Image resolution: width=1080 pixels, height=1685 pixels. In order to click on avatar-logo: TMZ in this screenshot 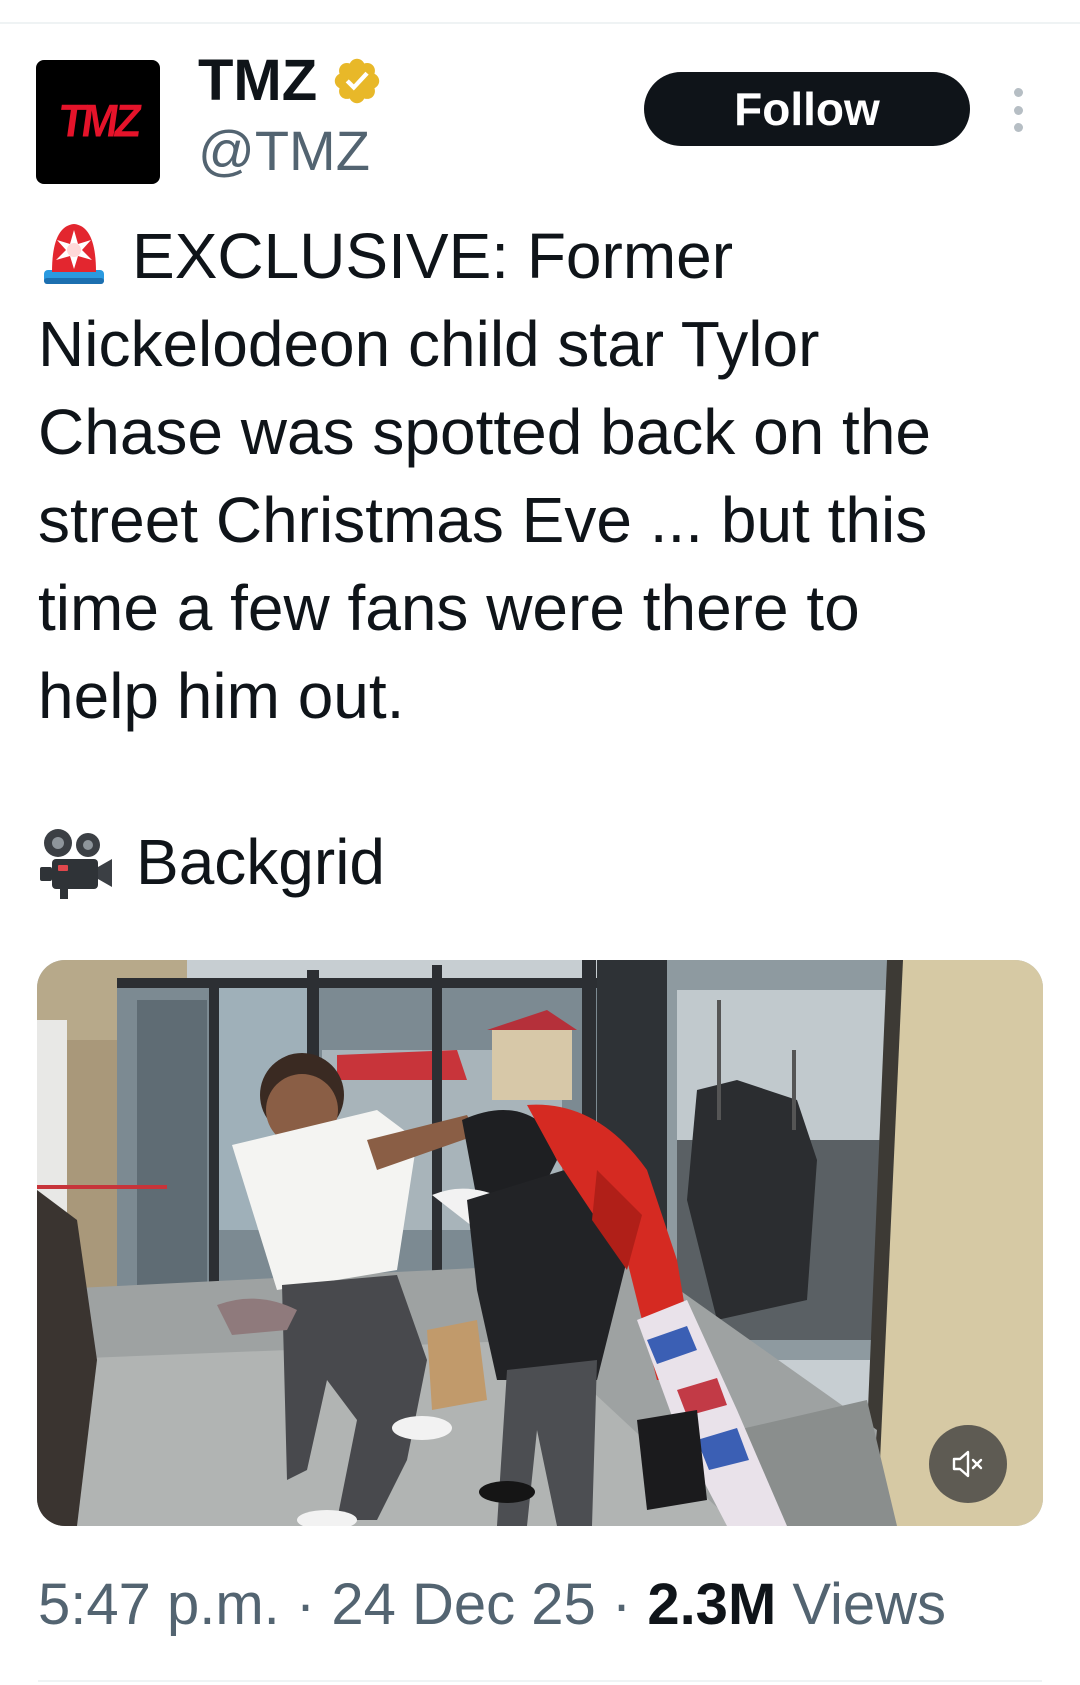, I will do `click(98, 121)`.